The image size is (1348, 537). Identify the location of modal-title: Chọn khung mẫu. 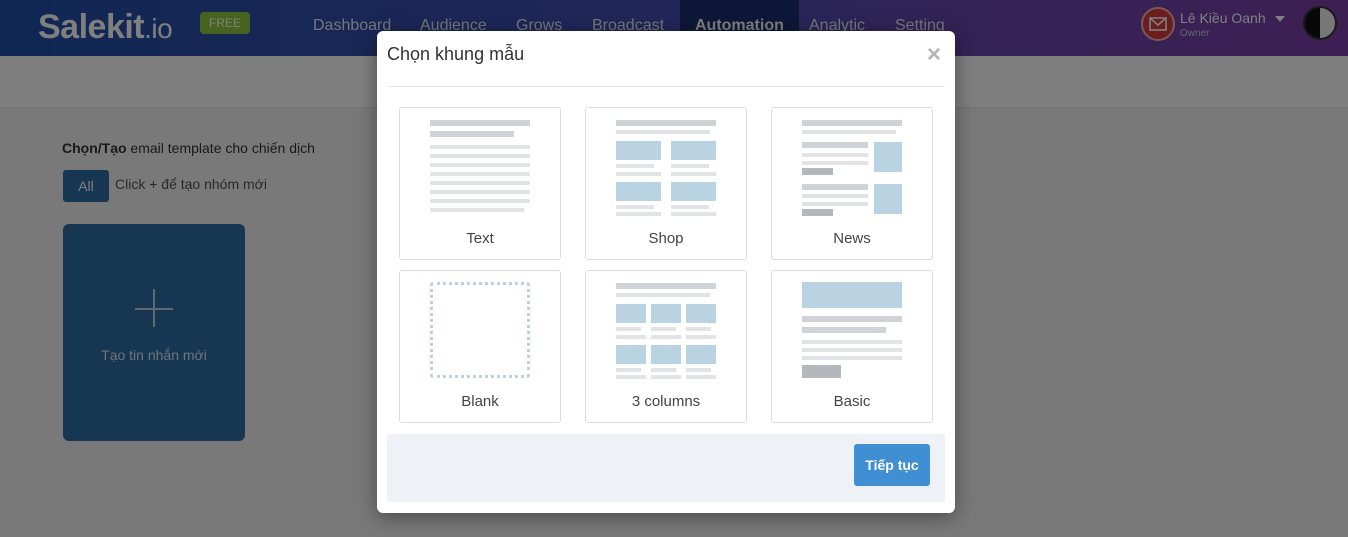
(456, 54).